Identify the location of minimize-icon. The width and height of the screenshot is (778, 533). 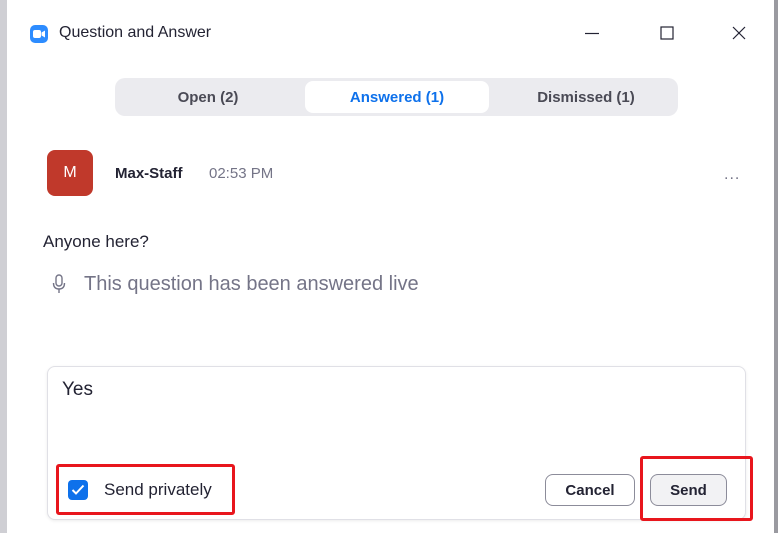
(592, 33).